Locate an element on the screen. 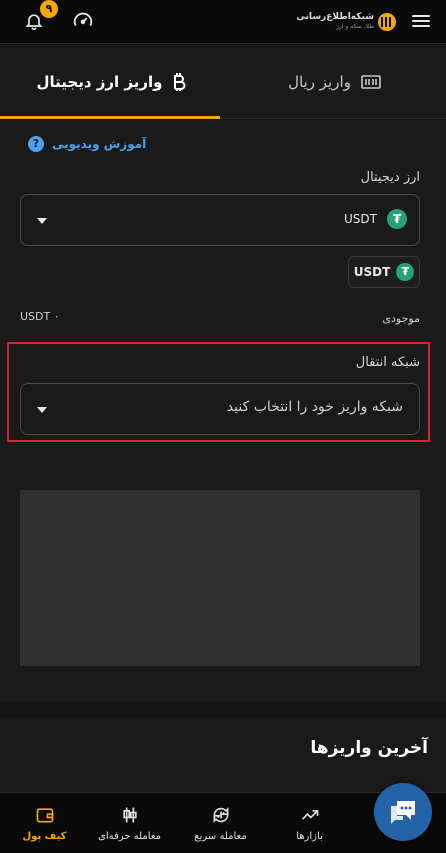 Image resolution: width=446 pixels, height=853 pixels. help-icon: ? is located at coordinates (36, 144).